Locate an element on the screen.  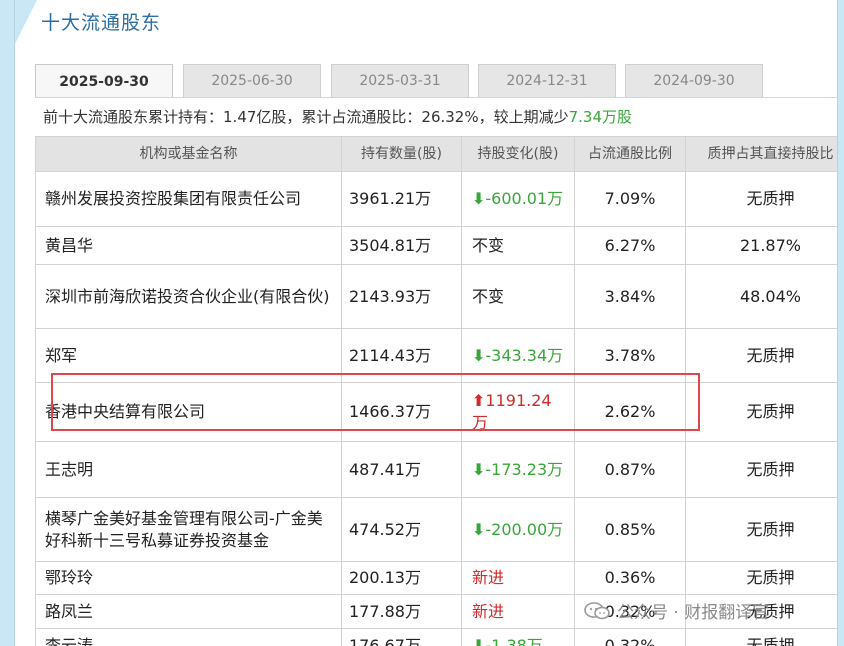
header-qty: 持有数量(股) is located at coordinates (401, 154).